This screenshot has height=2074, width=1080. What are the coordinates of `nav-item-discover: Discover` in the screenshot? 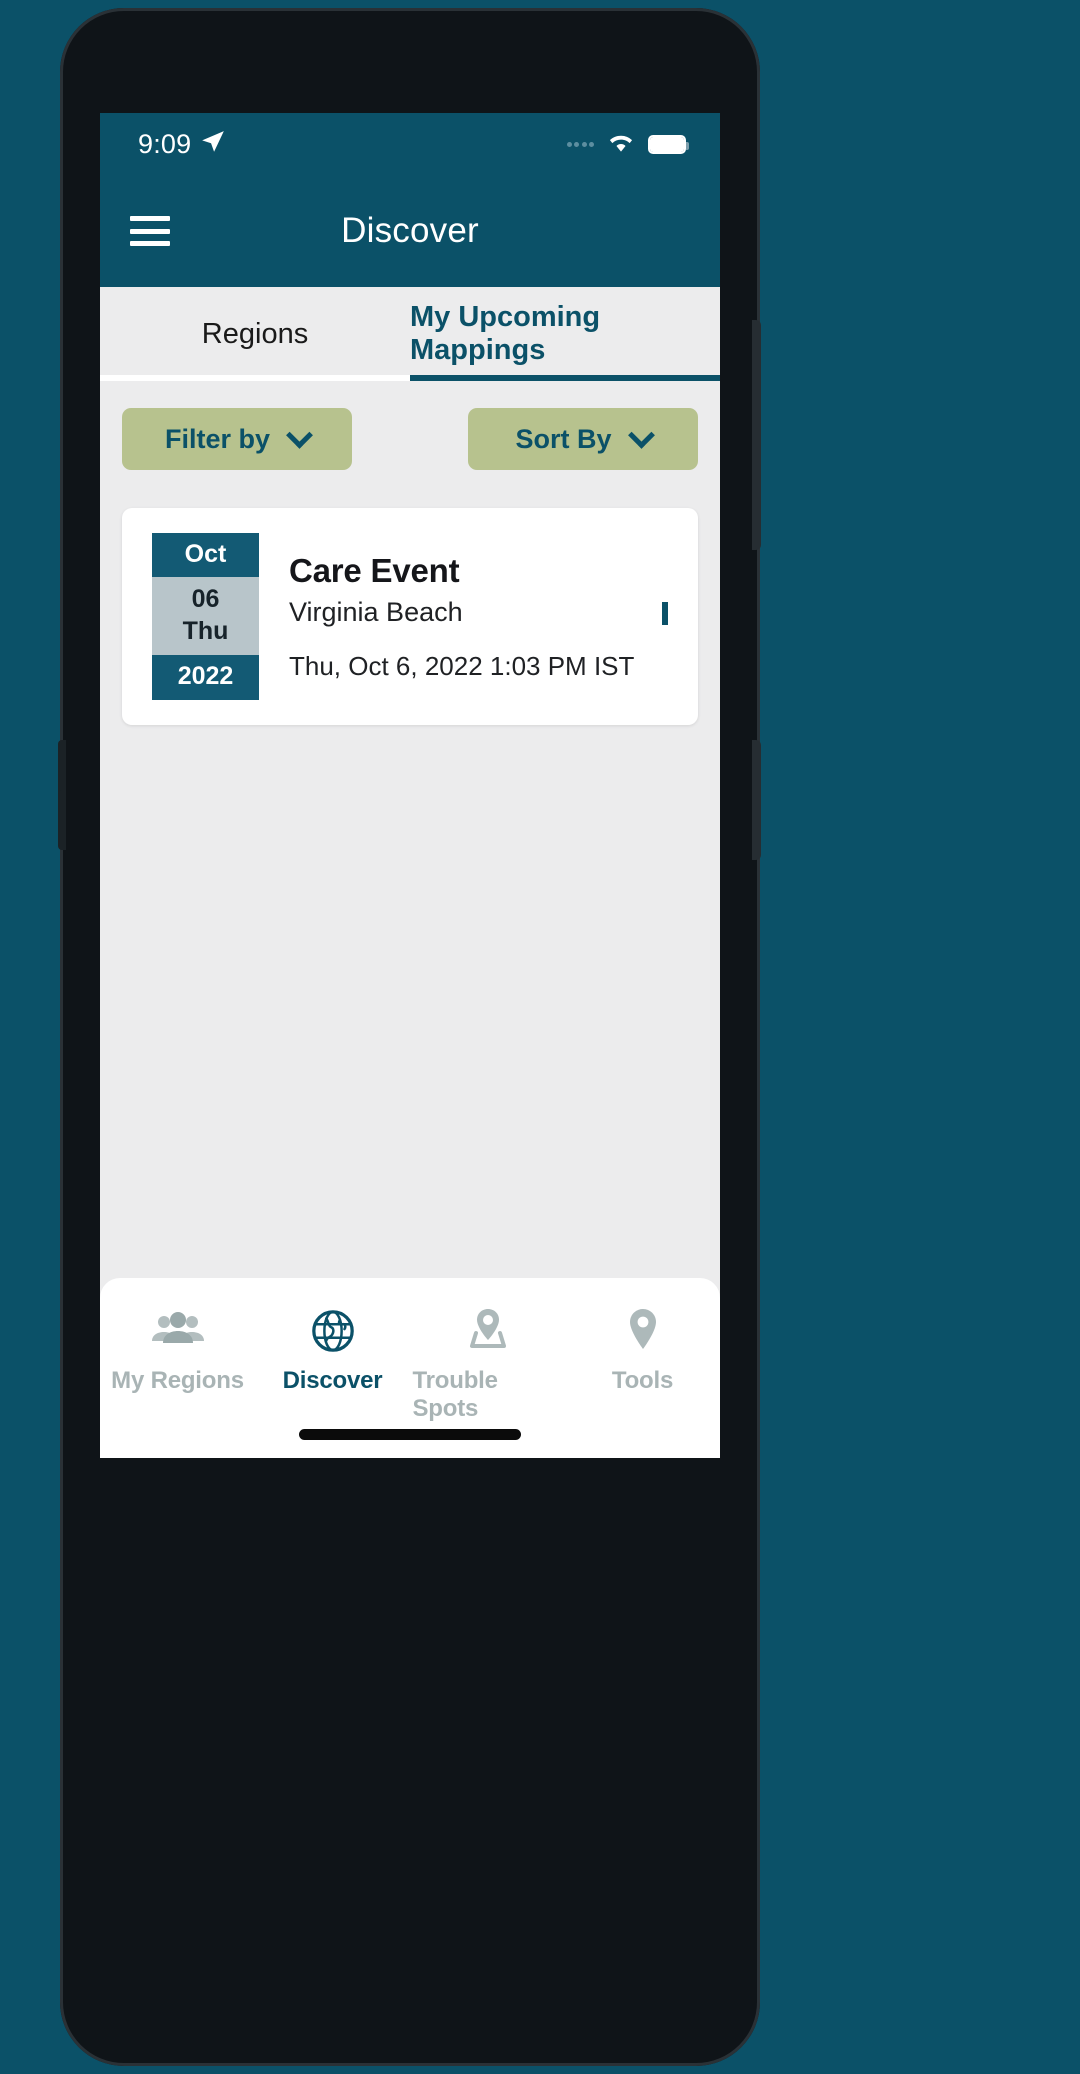 It's located at (333, 1350).